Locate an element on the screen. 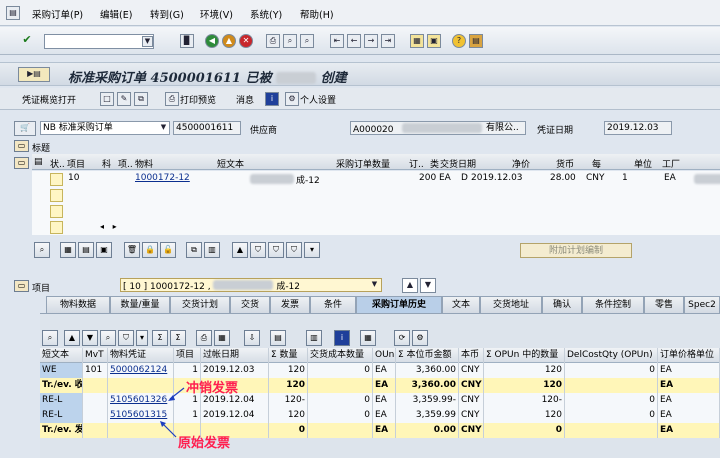 The image size is (720, 458). enter-check-icon: ✔ is located at coordinates (27, 41).